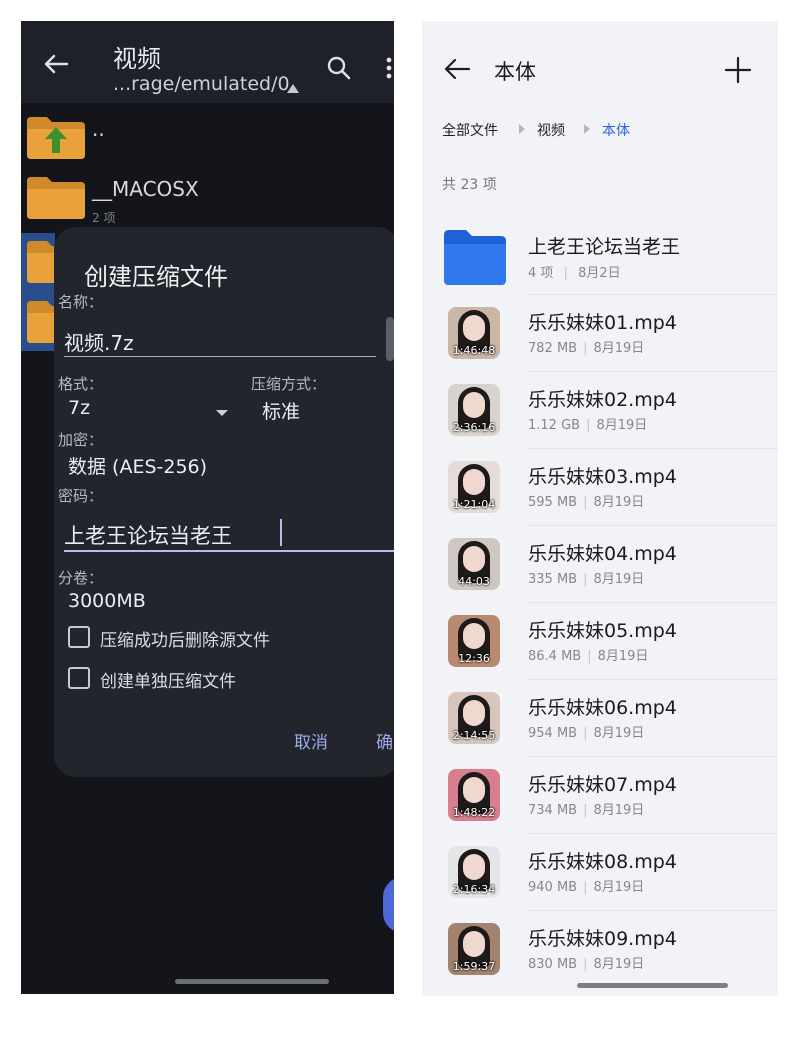  What do you see at coordinates (185, 638) in the screenshot?
I see `delete-source-label: 压缩成功后删除源文件` at bounding box center [185, 638].